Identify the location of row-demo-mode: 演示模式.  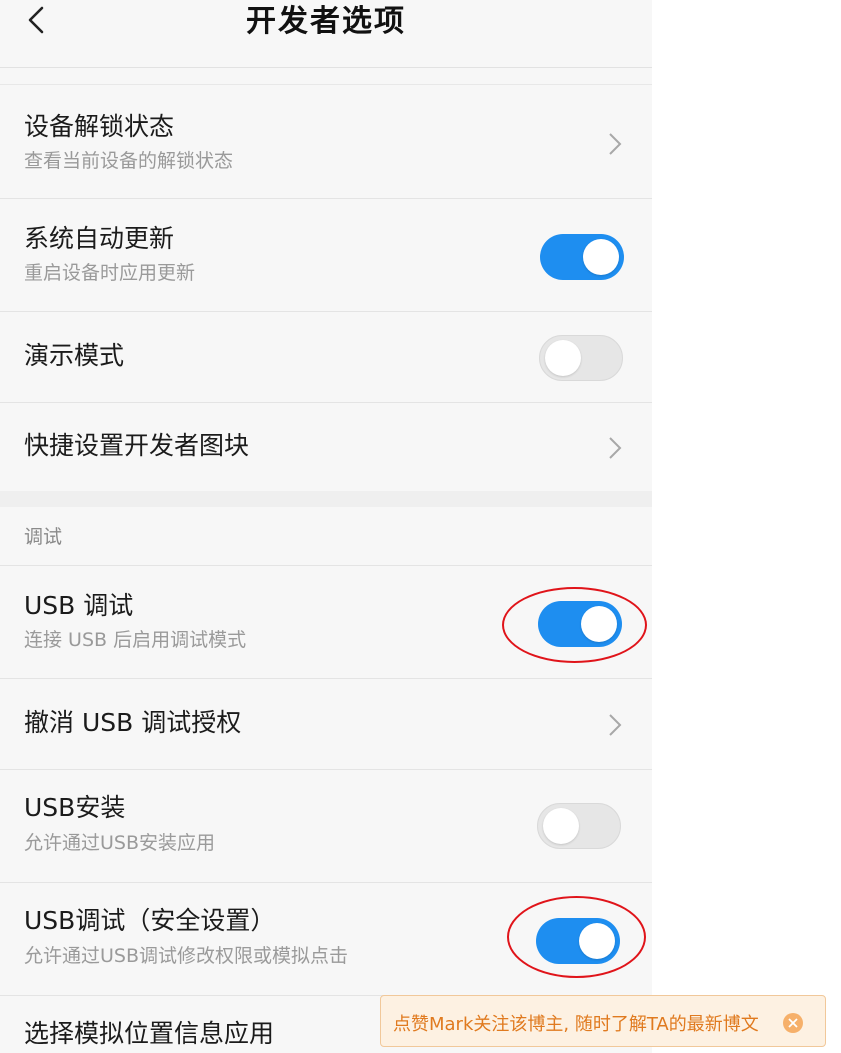
(326, 357).